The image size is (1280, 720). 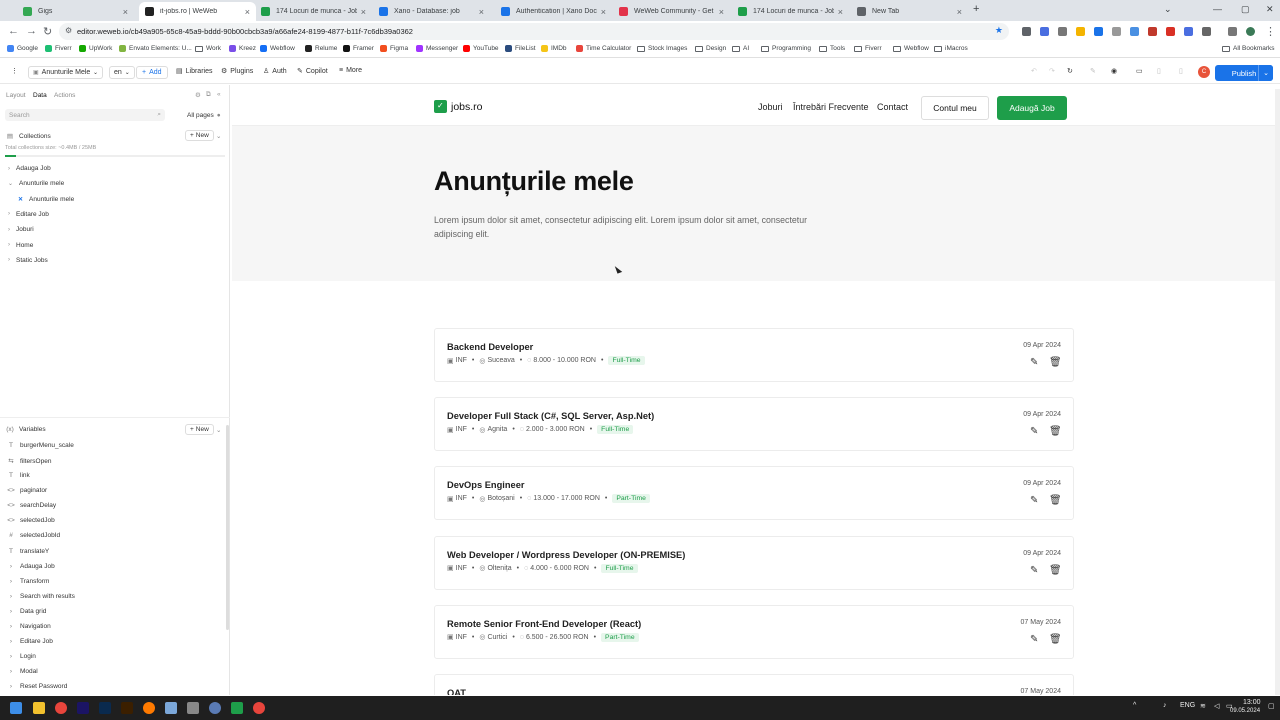 I want to click on variable-item: › Search with results, so click(x=40, y=596).